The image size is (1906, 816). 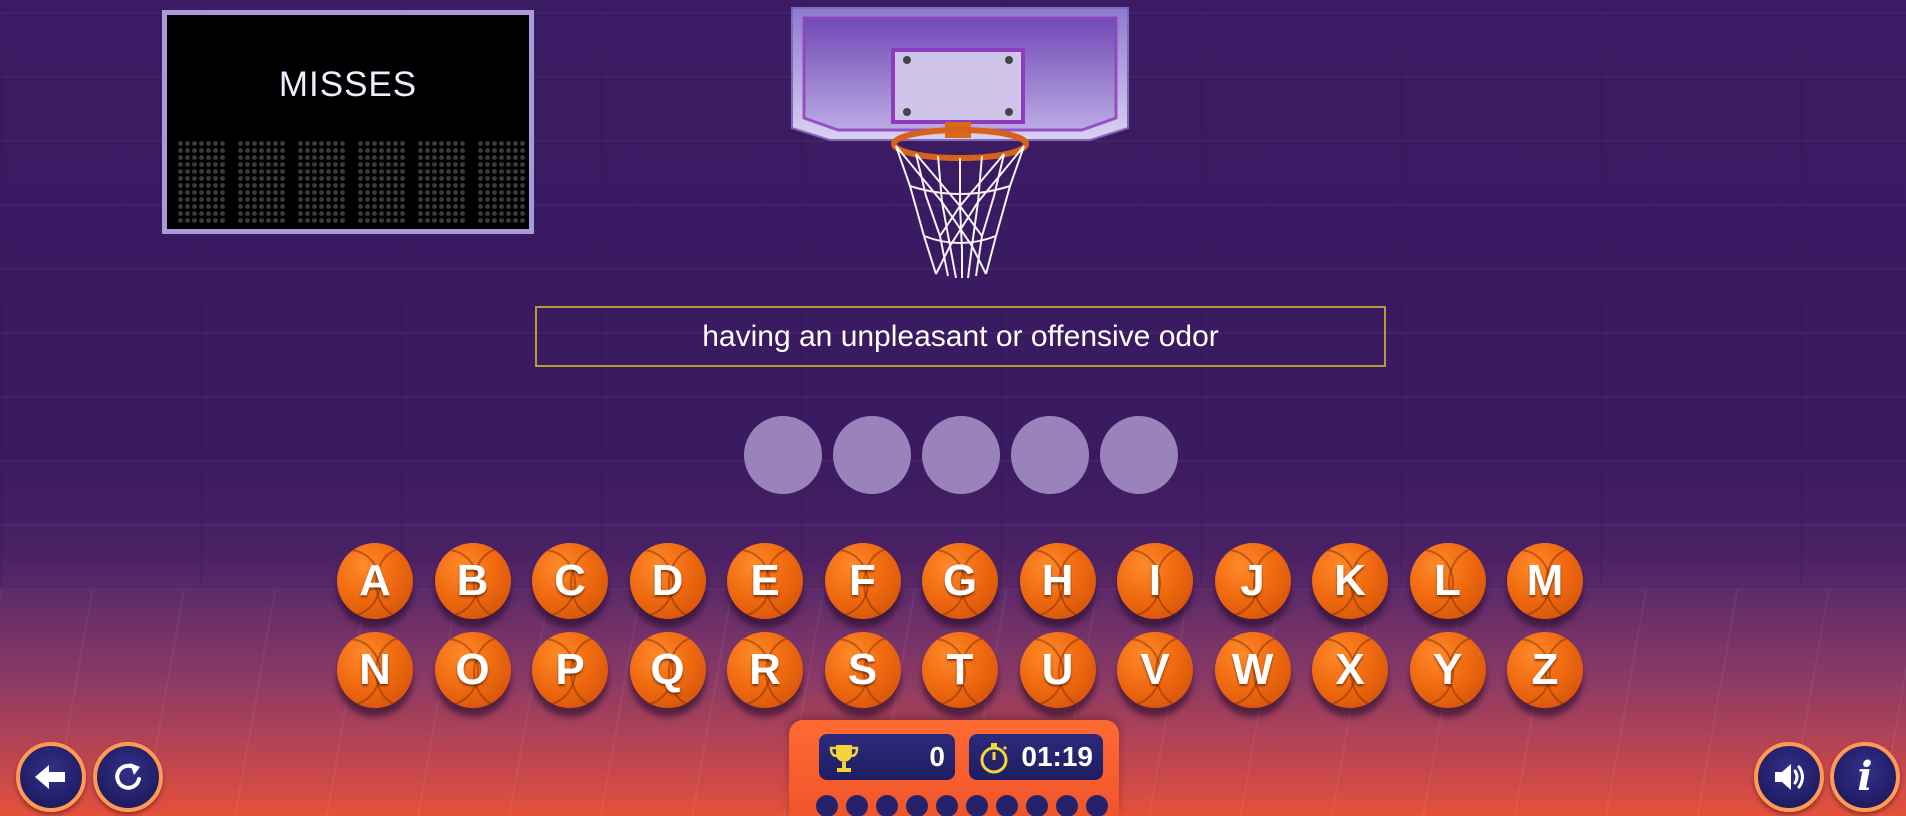 I want to click on letter-row-1: A B C D E F G H I J K L M, so click(x=960, y=581).